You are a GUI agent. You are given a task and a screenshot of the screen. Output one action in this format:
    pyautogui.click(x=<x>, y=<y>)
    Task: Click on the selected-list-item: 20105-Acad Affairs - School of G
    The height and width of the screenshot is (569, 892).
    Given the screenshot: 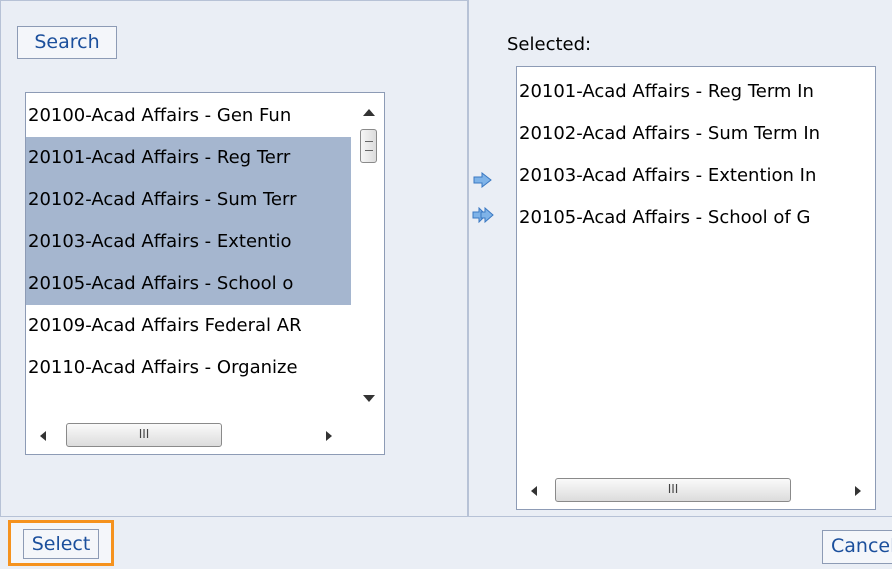 What is the action you would take?
    pyautogui.click(x=696, y=218)
    